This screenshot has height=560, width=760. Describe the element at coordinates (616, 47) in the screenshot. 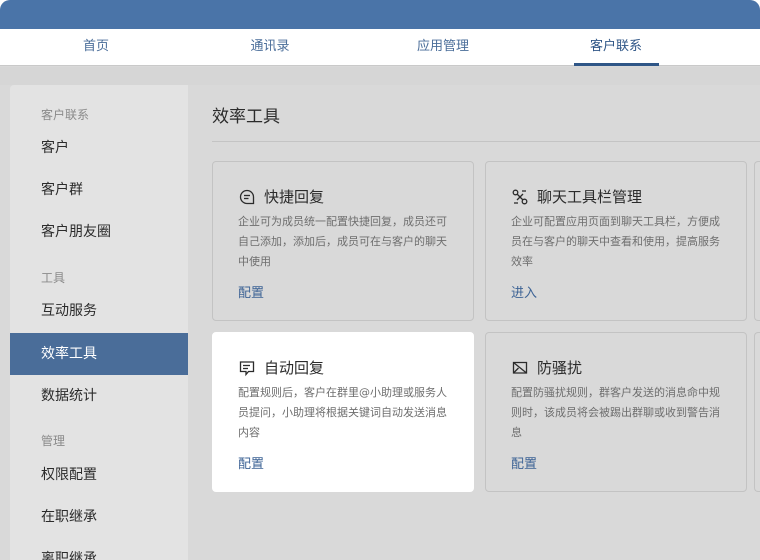

I see `tab-customer-contact: 客户联系` at that location.